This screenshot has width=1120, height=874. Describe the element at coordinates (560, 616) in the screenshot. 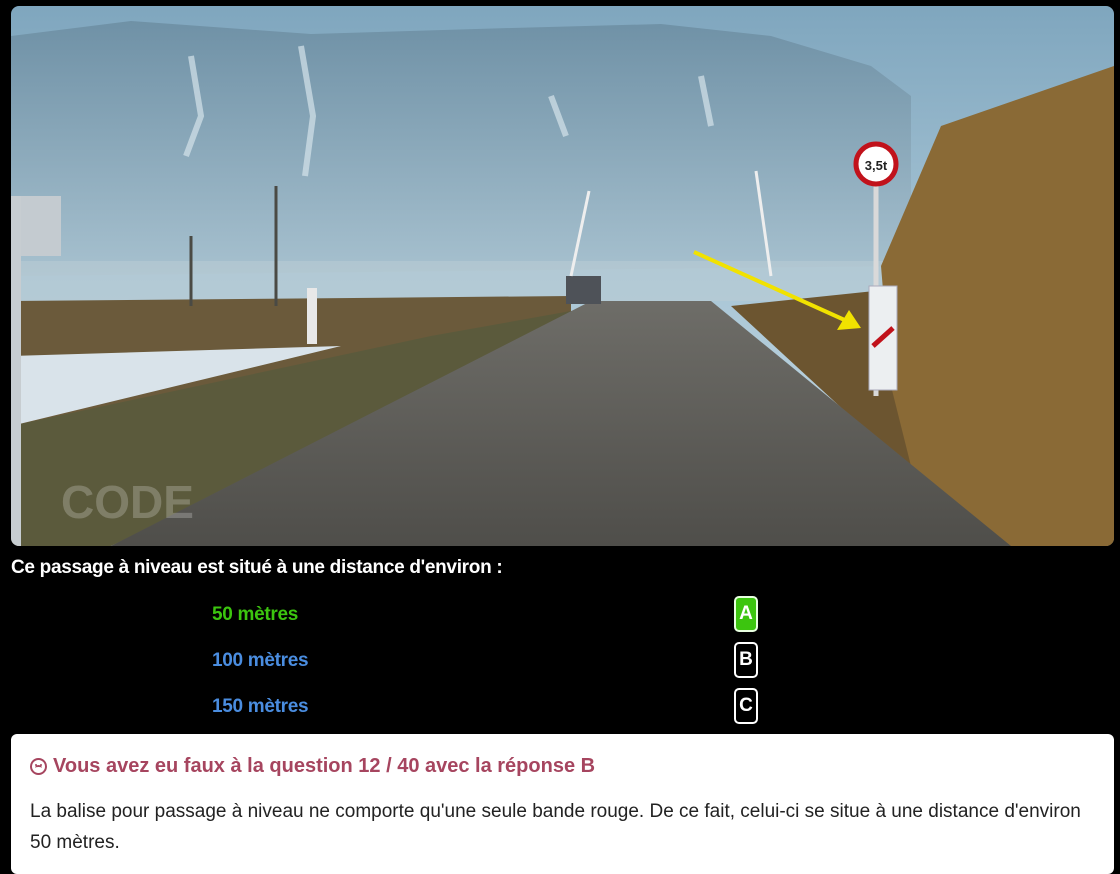

I see `answer-row-a: 50 mètres A` at that location.